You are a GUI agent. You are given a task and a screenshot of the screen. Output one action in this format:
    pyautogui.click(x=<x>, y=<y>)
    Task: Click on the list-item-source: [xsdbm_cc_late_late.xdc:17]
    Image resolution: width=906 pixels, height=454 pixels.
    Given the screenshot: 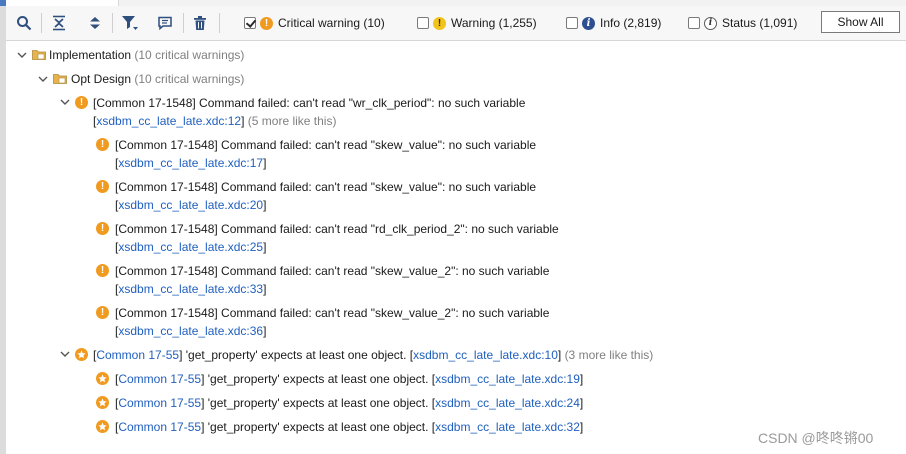 What is the action you would take?
    pyautogui.click(x=190, y=163)
    